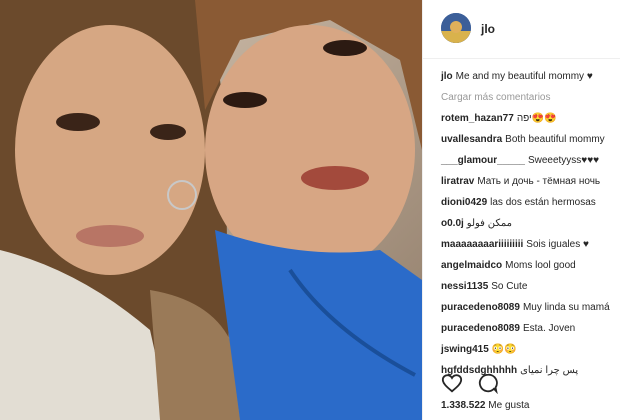 This screenshot has width=620, height=420. What do you see at coordinates (540, 265) in the screenshot?
I see `comment-text: Moms lool good` at bounding box center [540, 265].